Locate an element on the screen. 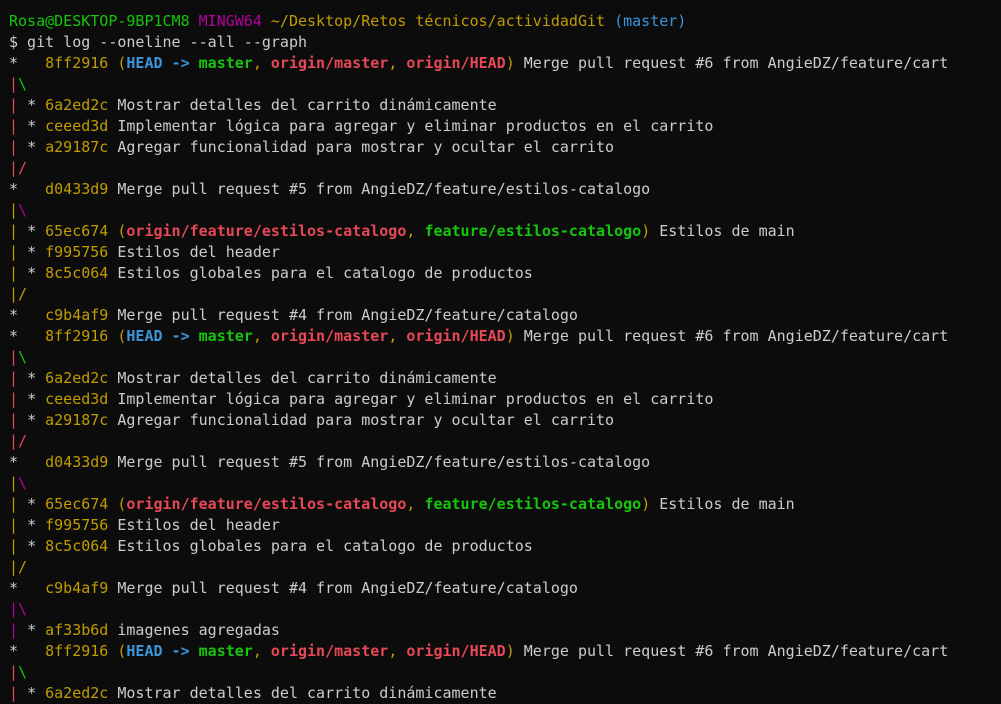 The image size is (1001, 704). commit-hash: af33b6d is located at coordinates (77, 630).